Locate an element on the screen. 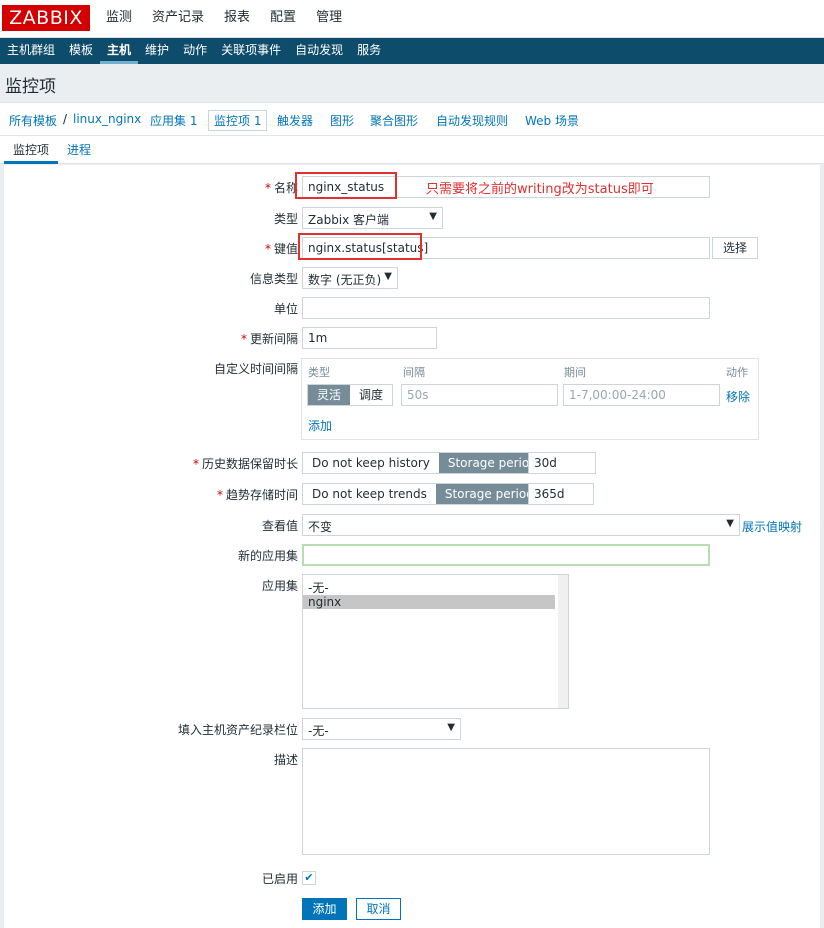 Image resolution: width=824 pixels, height=928 pixels. inventory-label: 填入主机资产纪录栏位 is located at coordinates (237, 730).